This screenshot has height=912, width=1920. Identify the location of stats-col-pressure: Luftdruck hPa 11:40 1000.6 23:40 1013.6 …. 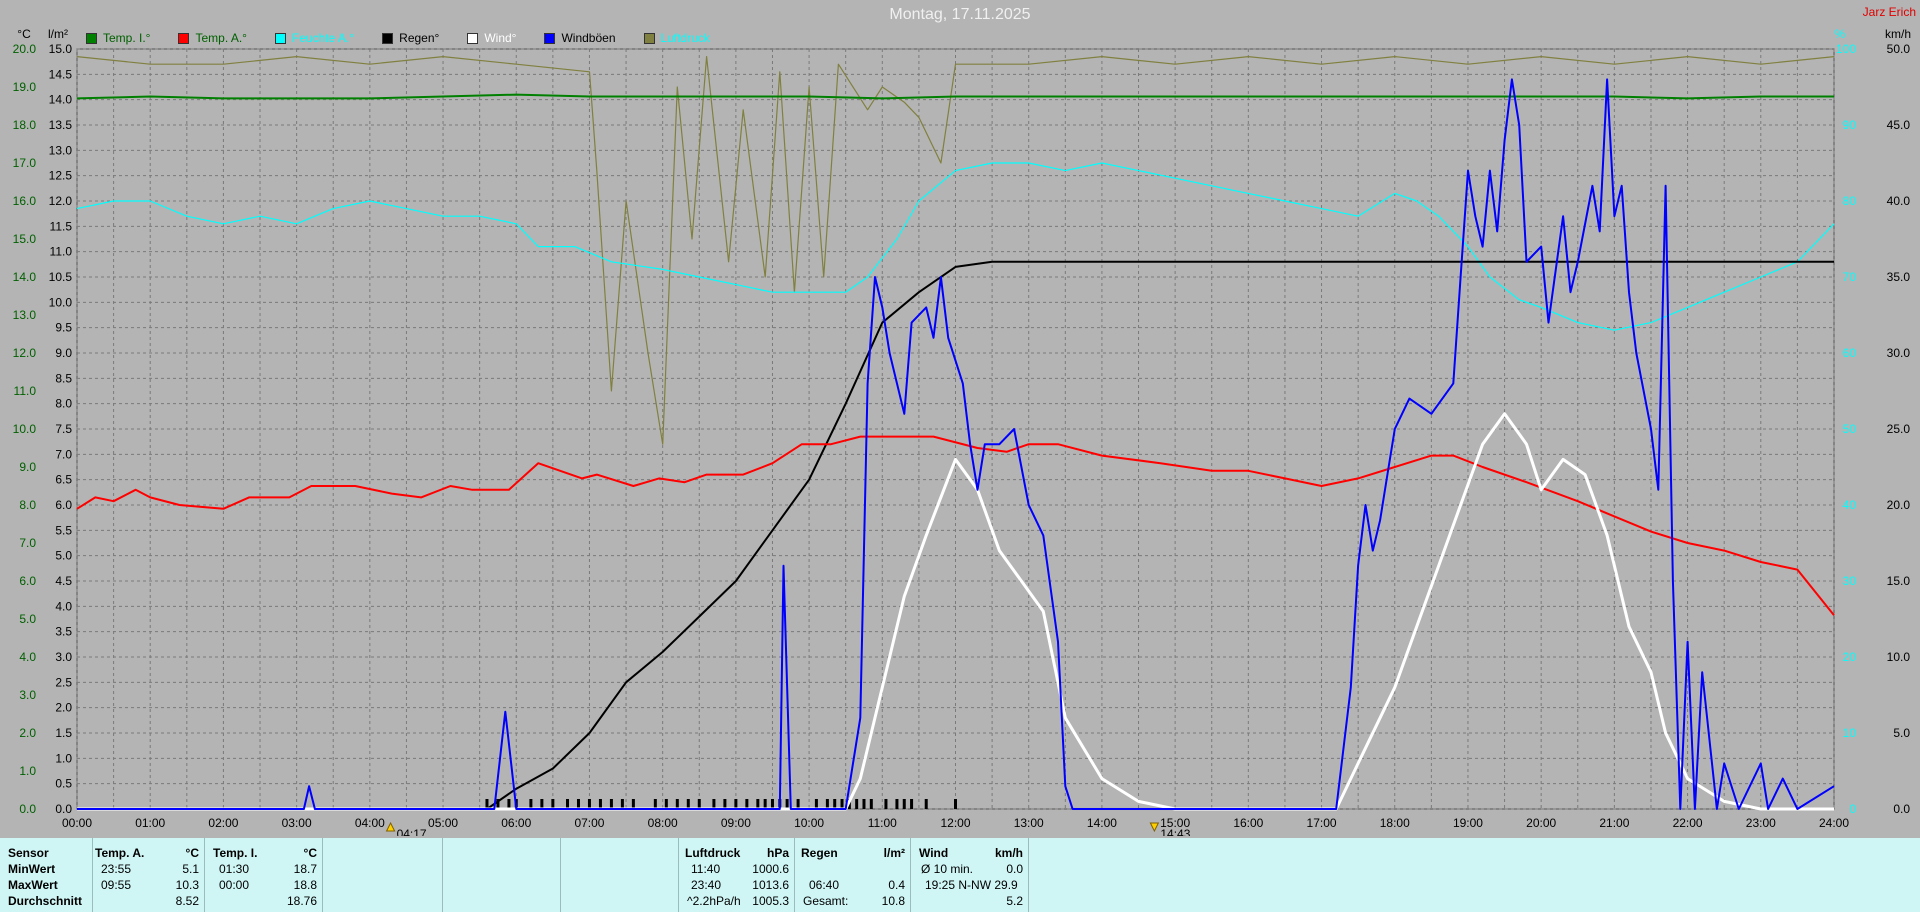
(736, 875).